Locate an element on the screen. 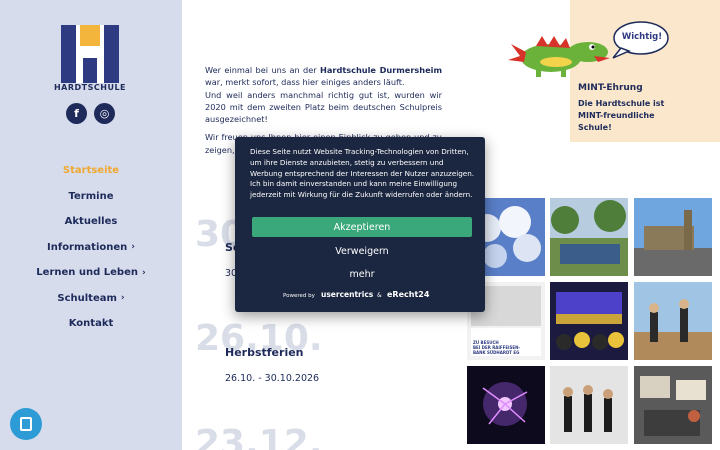 This screenshot has height=450, width=720. instagram-icon: ◎ is located at coordinates (104, 113).